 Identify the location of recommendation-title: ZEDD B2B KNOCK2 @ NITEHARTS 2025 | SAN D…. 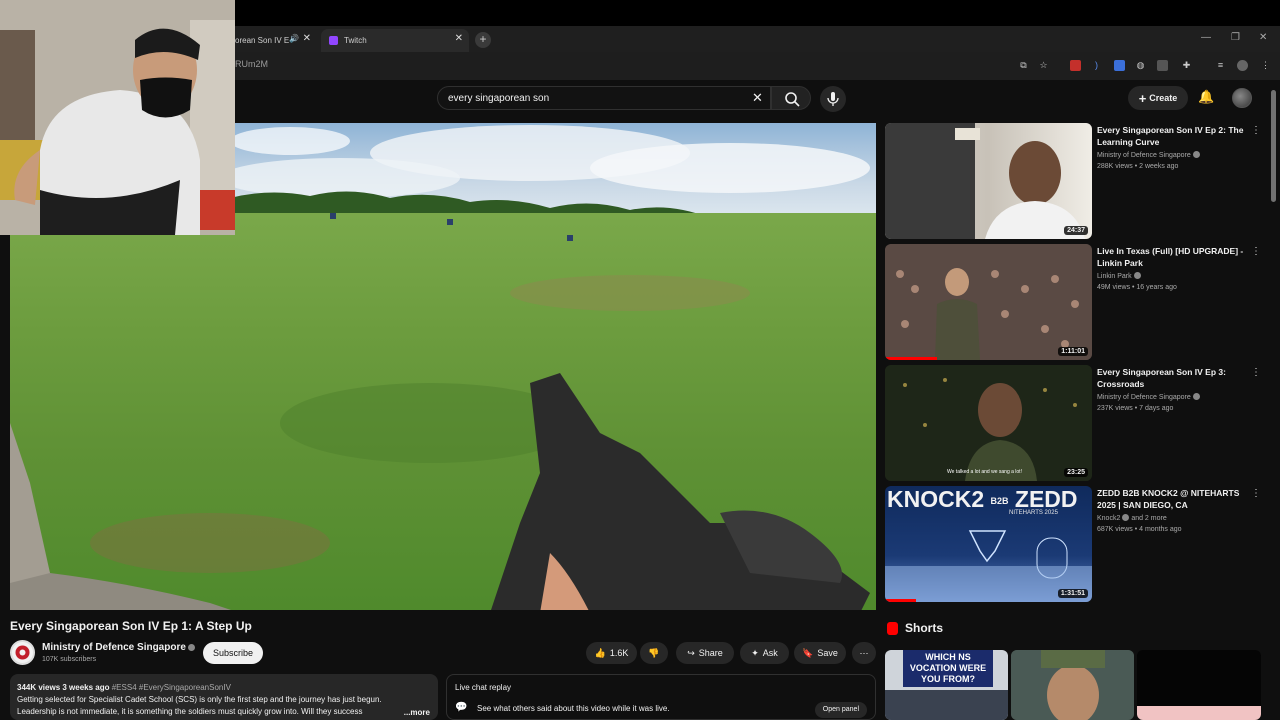
(1172, 499).